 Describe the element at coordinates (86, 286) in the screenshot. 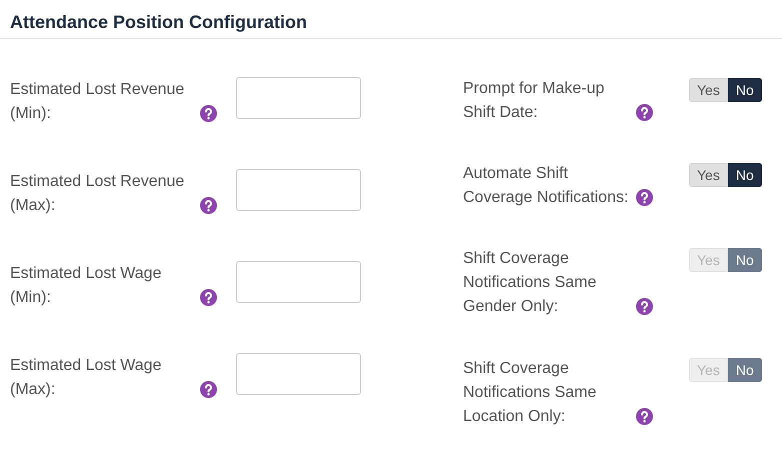

I see `field-label: Estimated Lost Wage (Min):` at that location.